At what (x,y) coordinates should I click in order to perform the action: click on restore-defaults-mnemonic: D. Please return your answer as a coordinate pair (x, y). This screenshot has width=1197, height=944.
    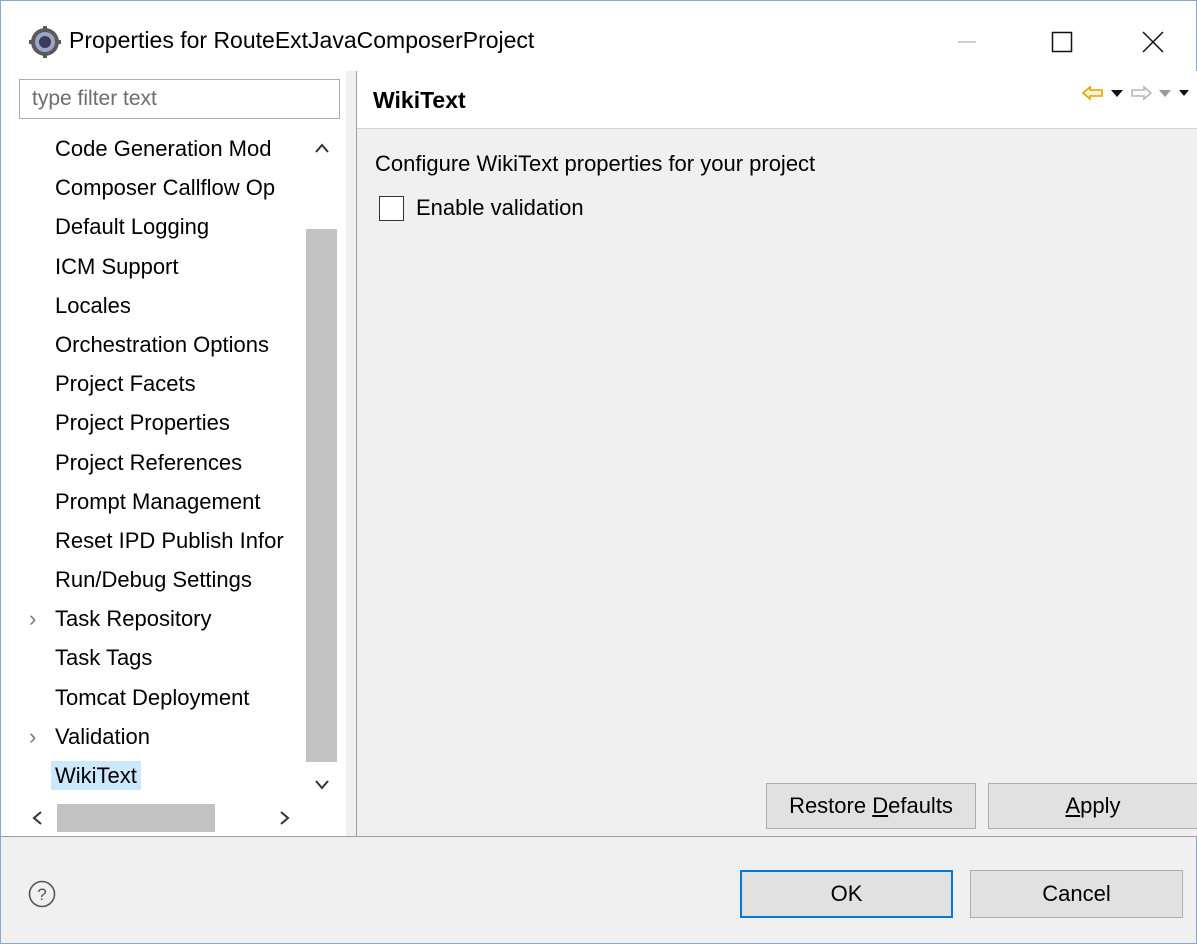
    Looking at the image, I should click on (880, 805).